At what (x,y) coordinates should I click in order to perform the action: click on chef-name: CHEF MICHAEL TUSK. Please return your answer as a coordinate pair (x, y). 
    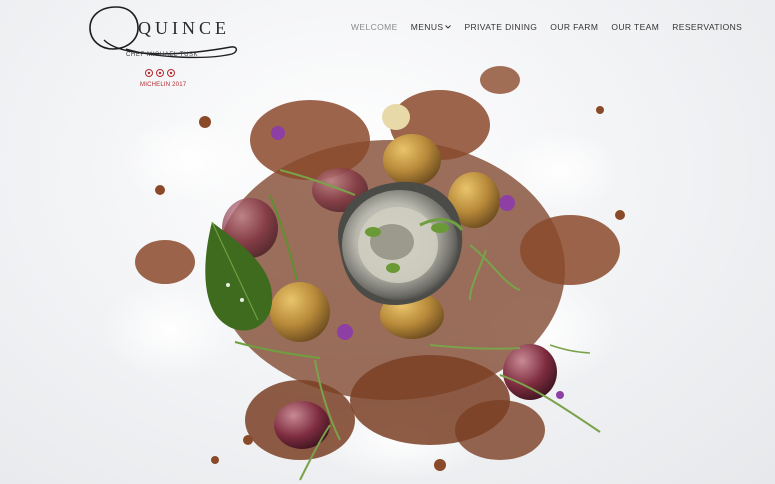
    Looking at the image, I should click on (162, 55).